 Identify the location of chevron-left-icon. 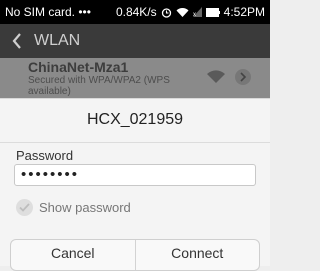
(19, 41).